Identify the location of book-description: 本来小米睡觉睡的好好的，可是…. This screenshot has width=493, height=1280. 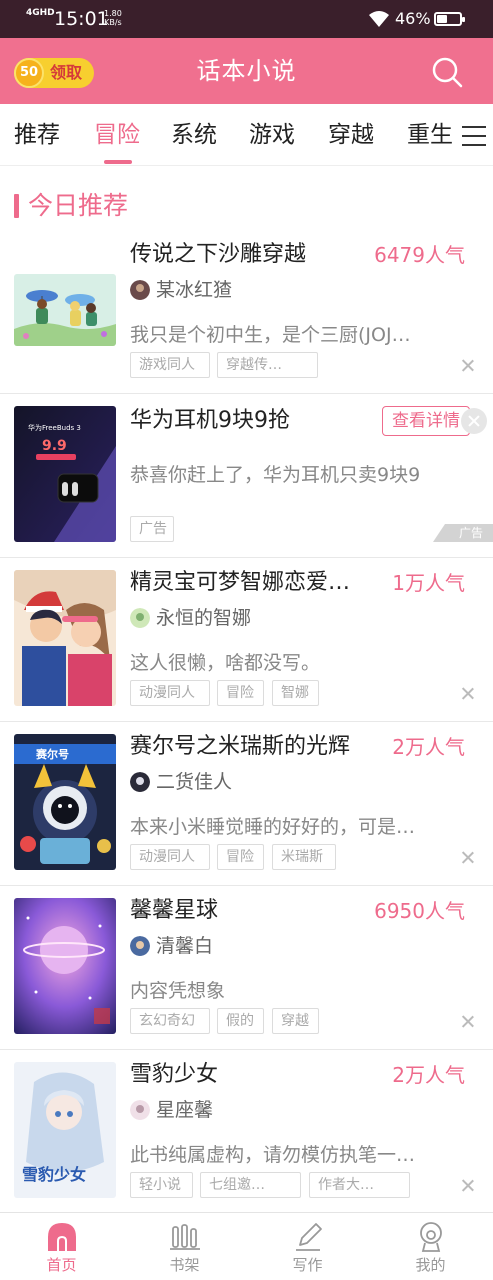
(273, 827).